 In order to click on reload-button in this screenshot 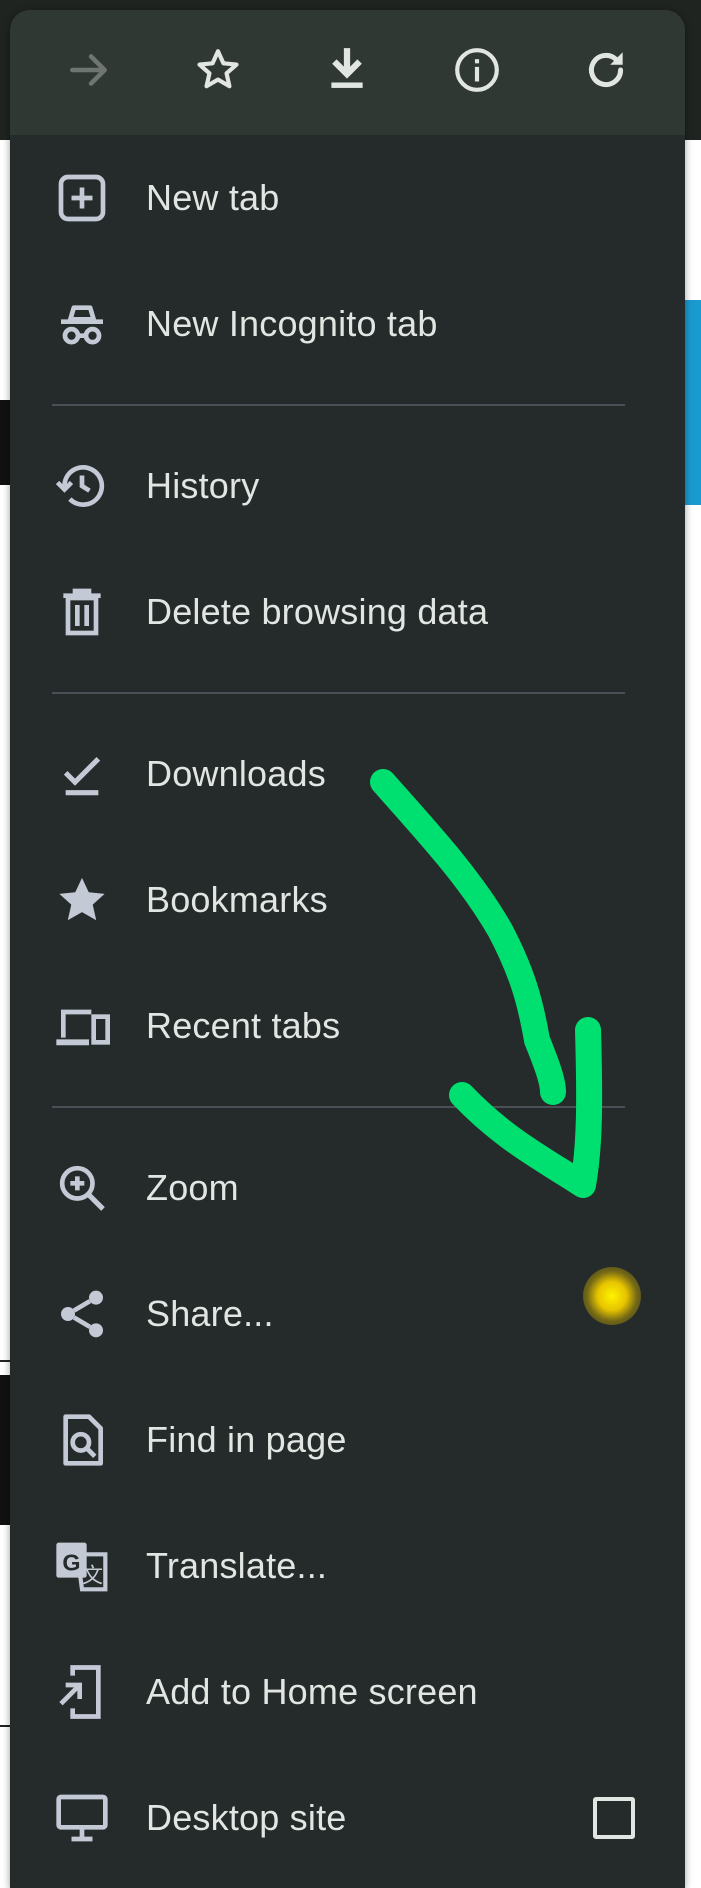, I will do `click(606, 73)`.